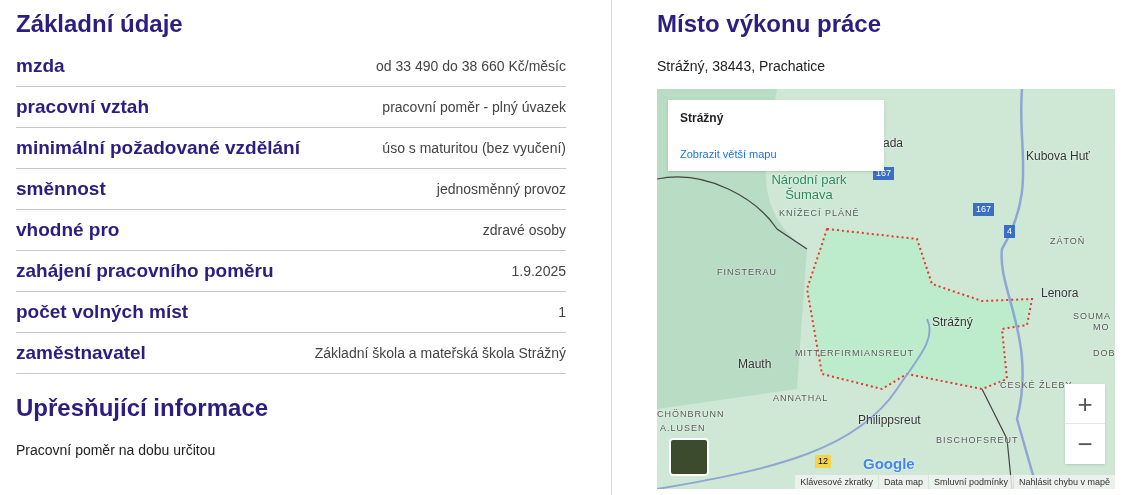 The width and height of the screenshot is (1141, 495). Describe the element at coordinates (116, 450) in the screenshot. I see `info-text: Pracovní poměr na dobu určitou` at that location.